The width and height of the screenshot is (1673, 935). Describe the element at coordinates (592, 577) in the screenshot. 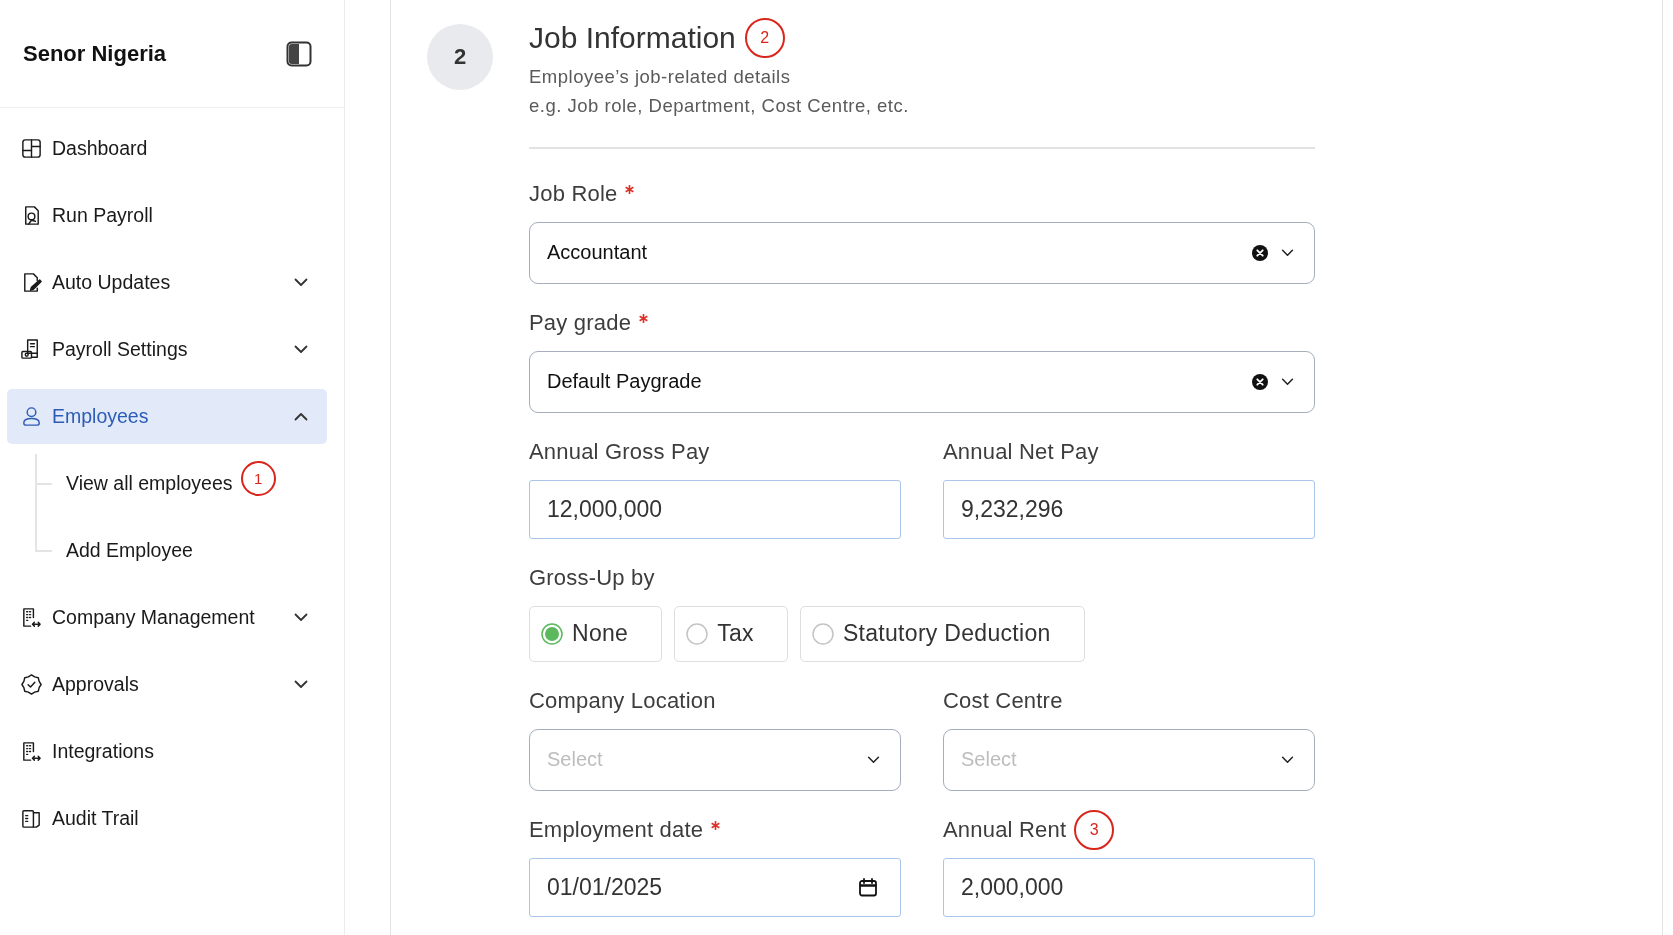

I see `field-label: Gross-Up by` at that location.